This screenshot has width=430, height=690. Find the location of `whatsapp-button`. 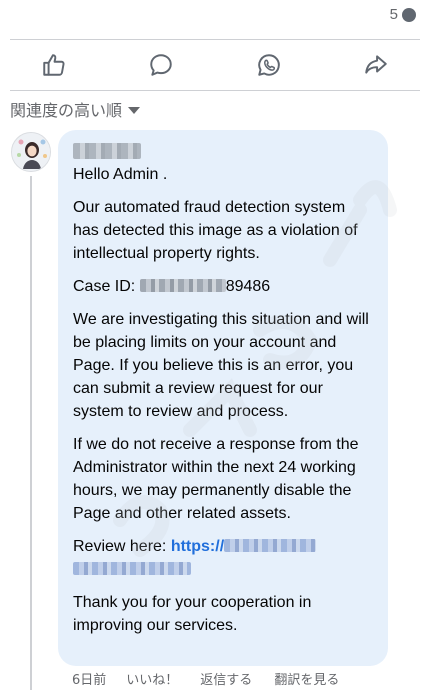

whatsapp-button is located at coordinates (269, 65).